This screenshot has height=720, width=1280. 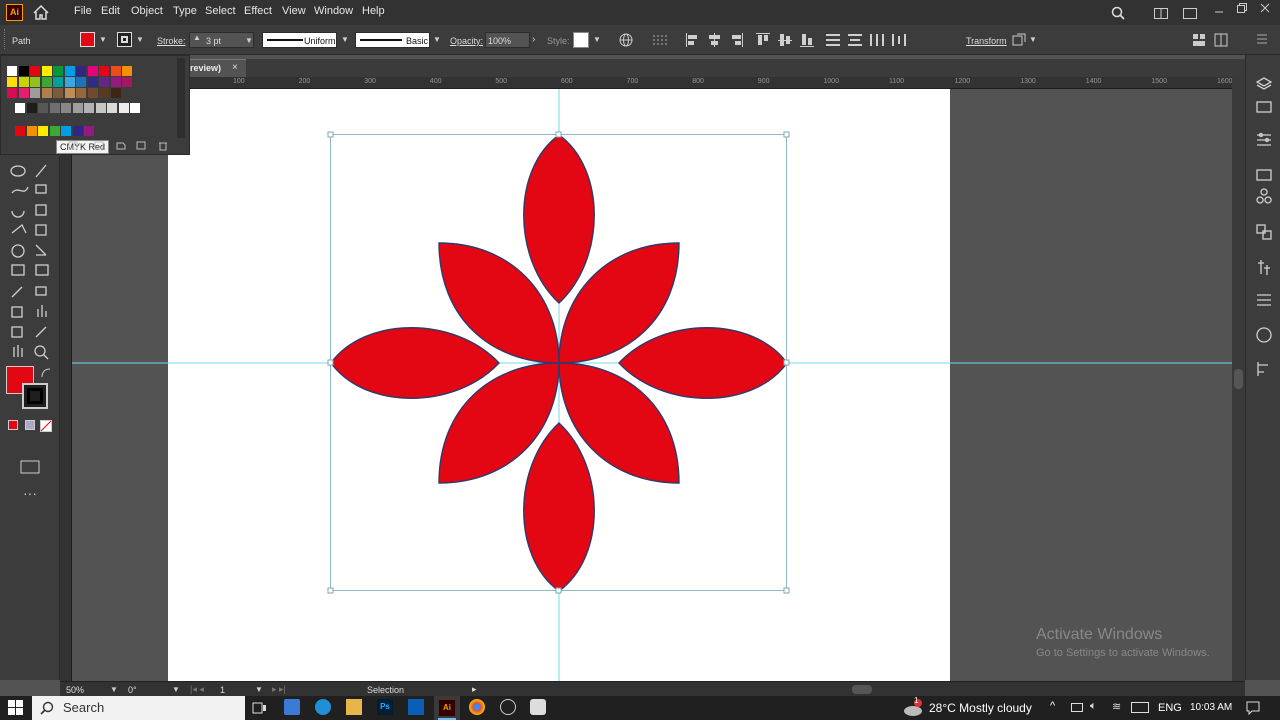 I want to click on menu-type: Type, so click(x=185, y=11).